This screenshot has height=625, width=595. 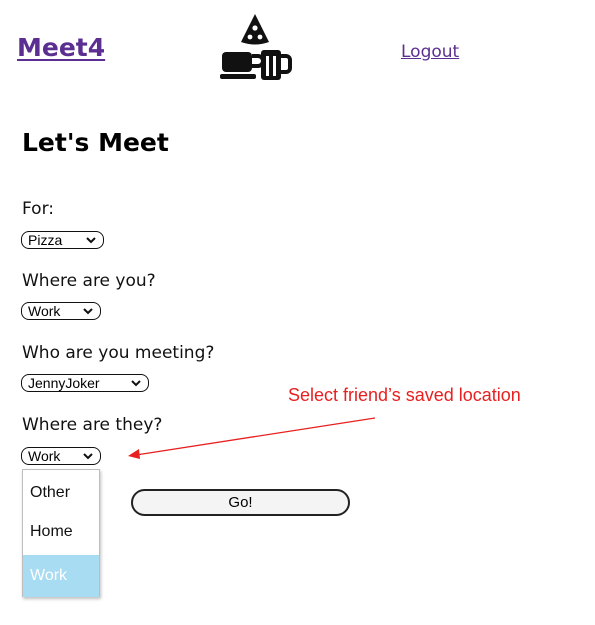 I want to click on where-you-label: Where are you?, so click(x=89, y=281).